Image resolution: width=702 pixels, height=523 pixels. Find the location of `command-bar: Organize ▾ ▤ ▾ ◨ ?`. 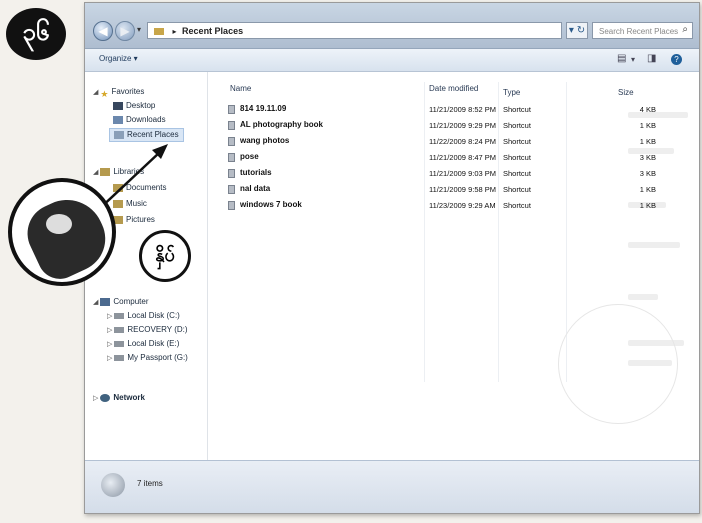

command-bar: Organize ▾ ▤ ▾ ◨ ? is located at coordinates (392, 60).